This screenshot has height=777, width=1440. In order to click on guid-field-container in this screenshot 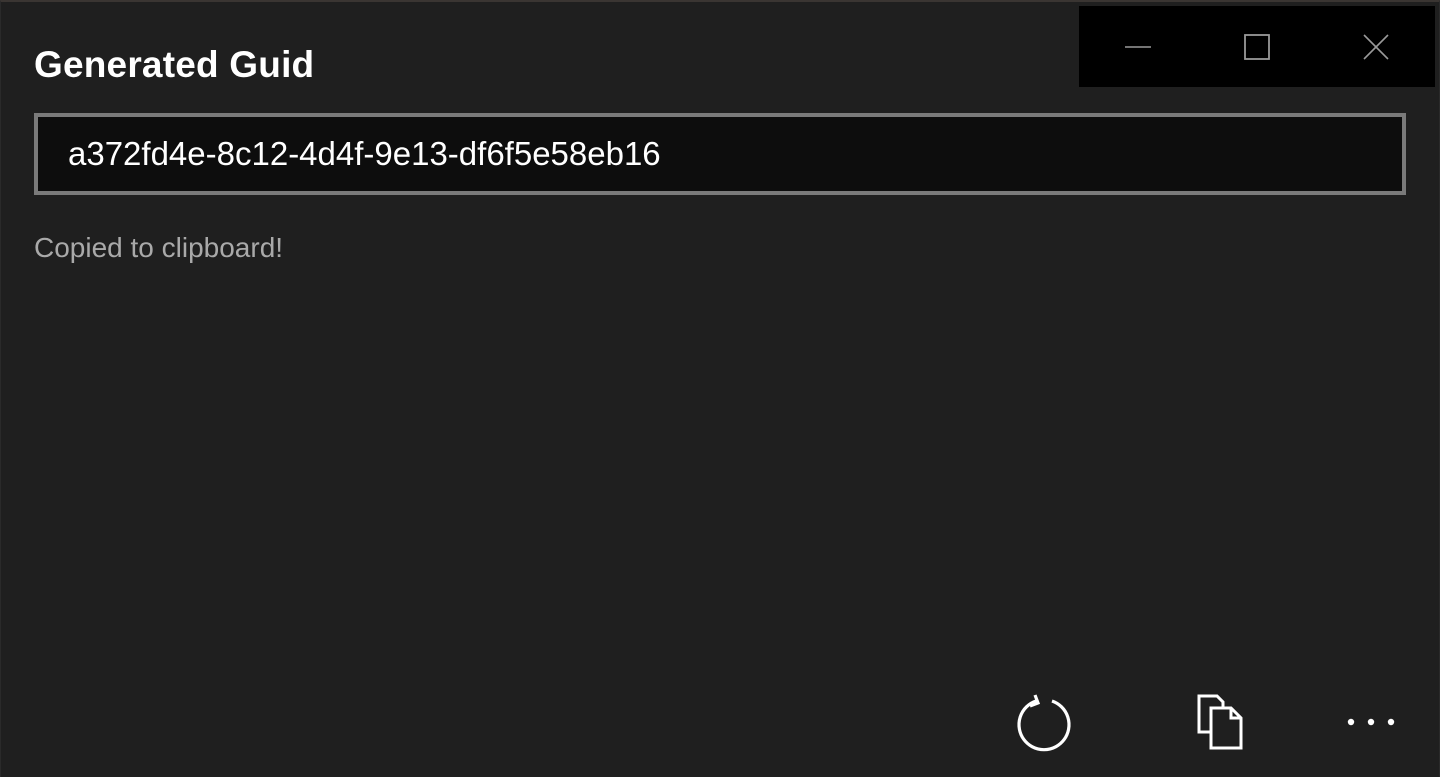, I will do `click(720, 154)`.